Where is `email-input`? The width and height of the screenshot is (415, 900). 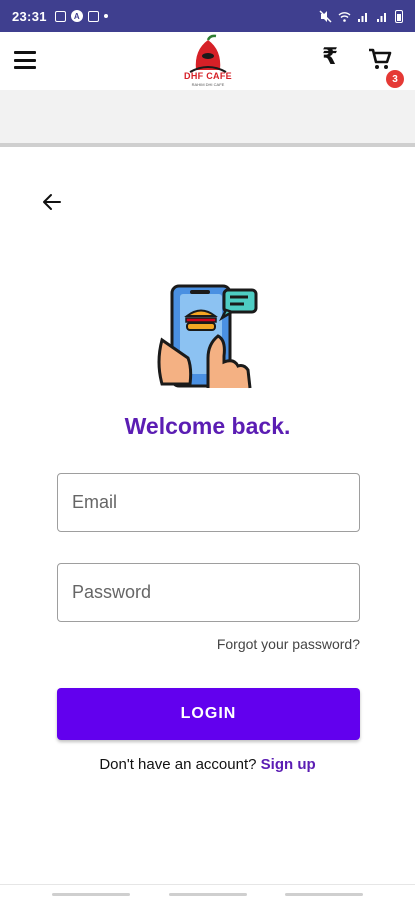
email-input is located at coordinates (208, 502).